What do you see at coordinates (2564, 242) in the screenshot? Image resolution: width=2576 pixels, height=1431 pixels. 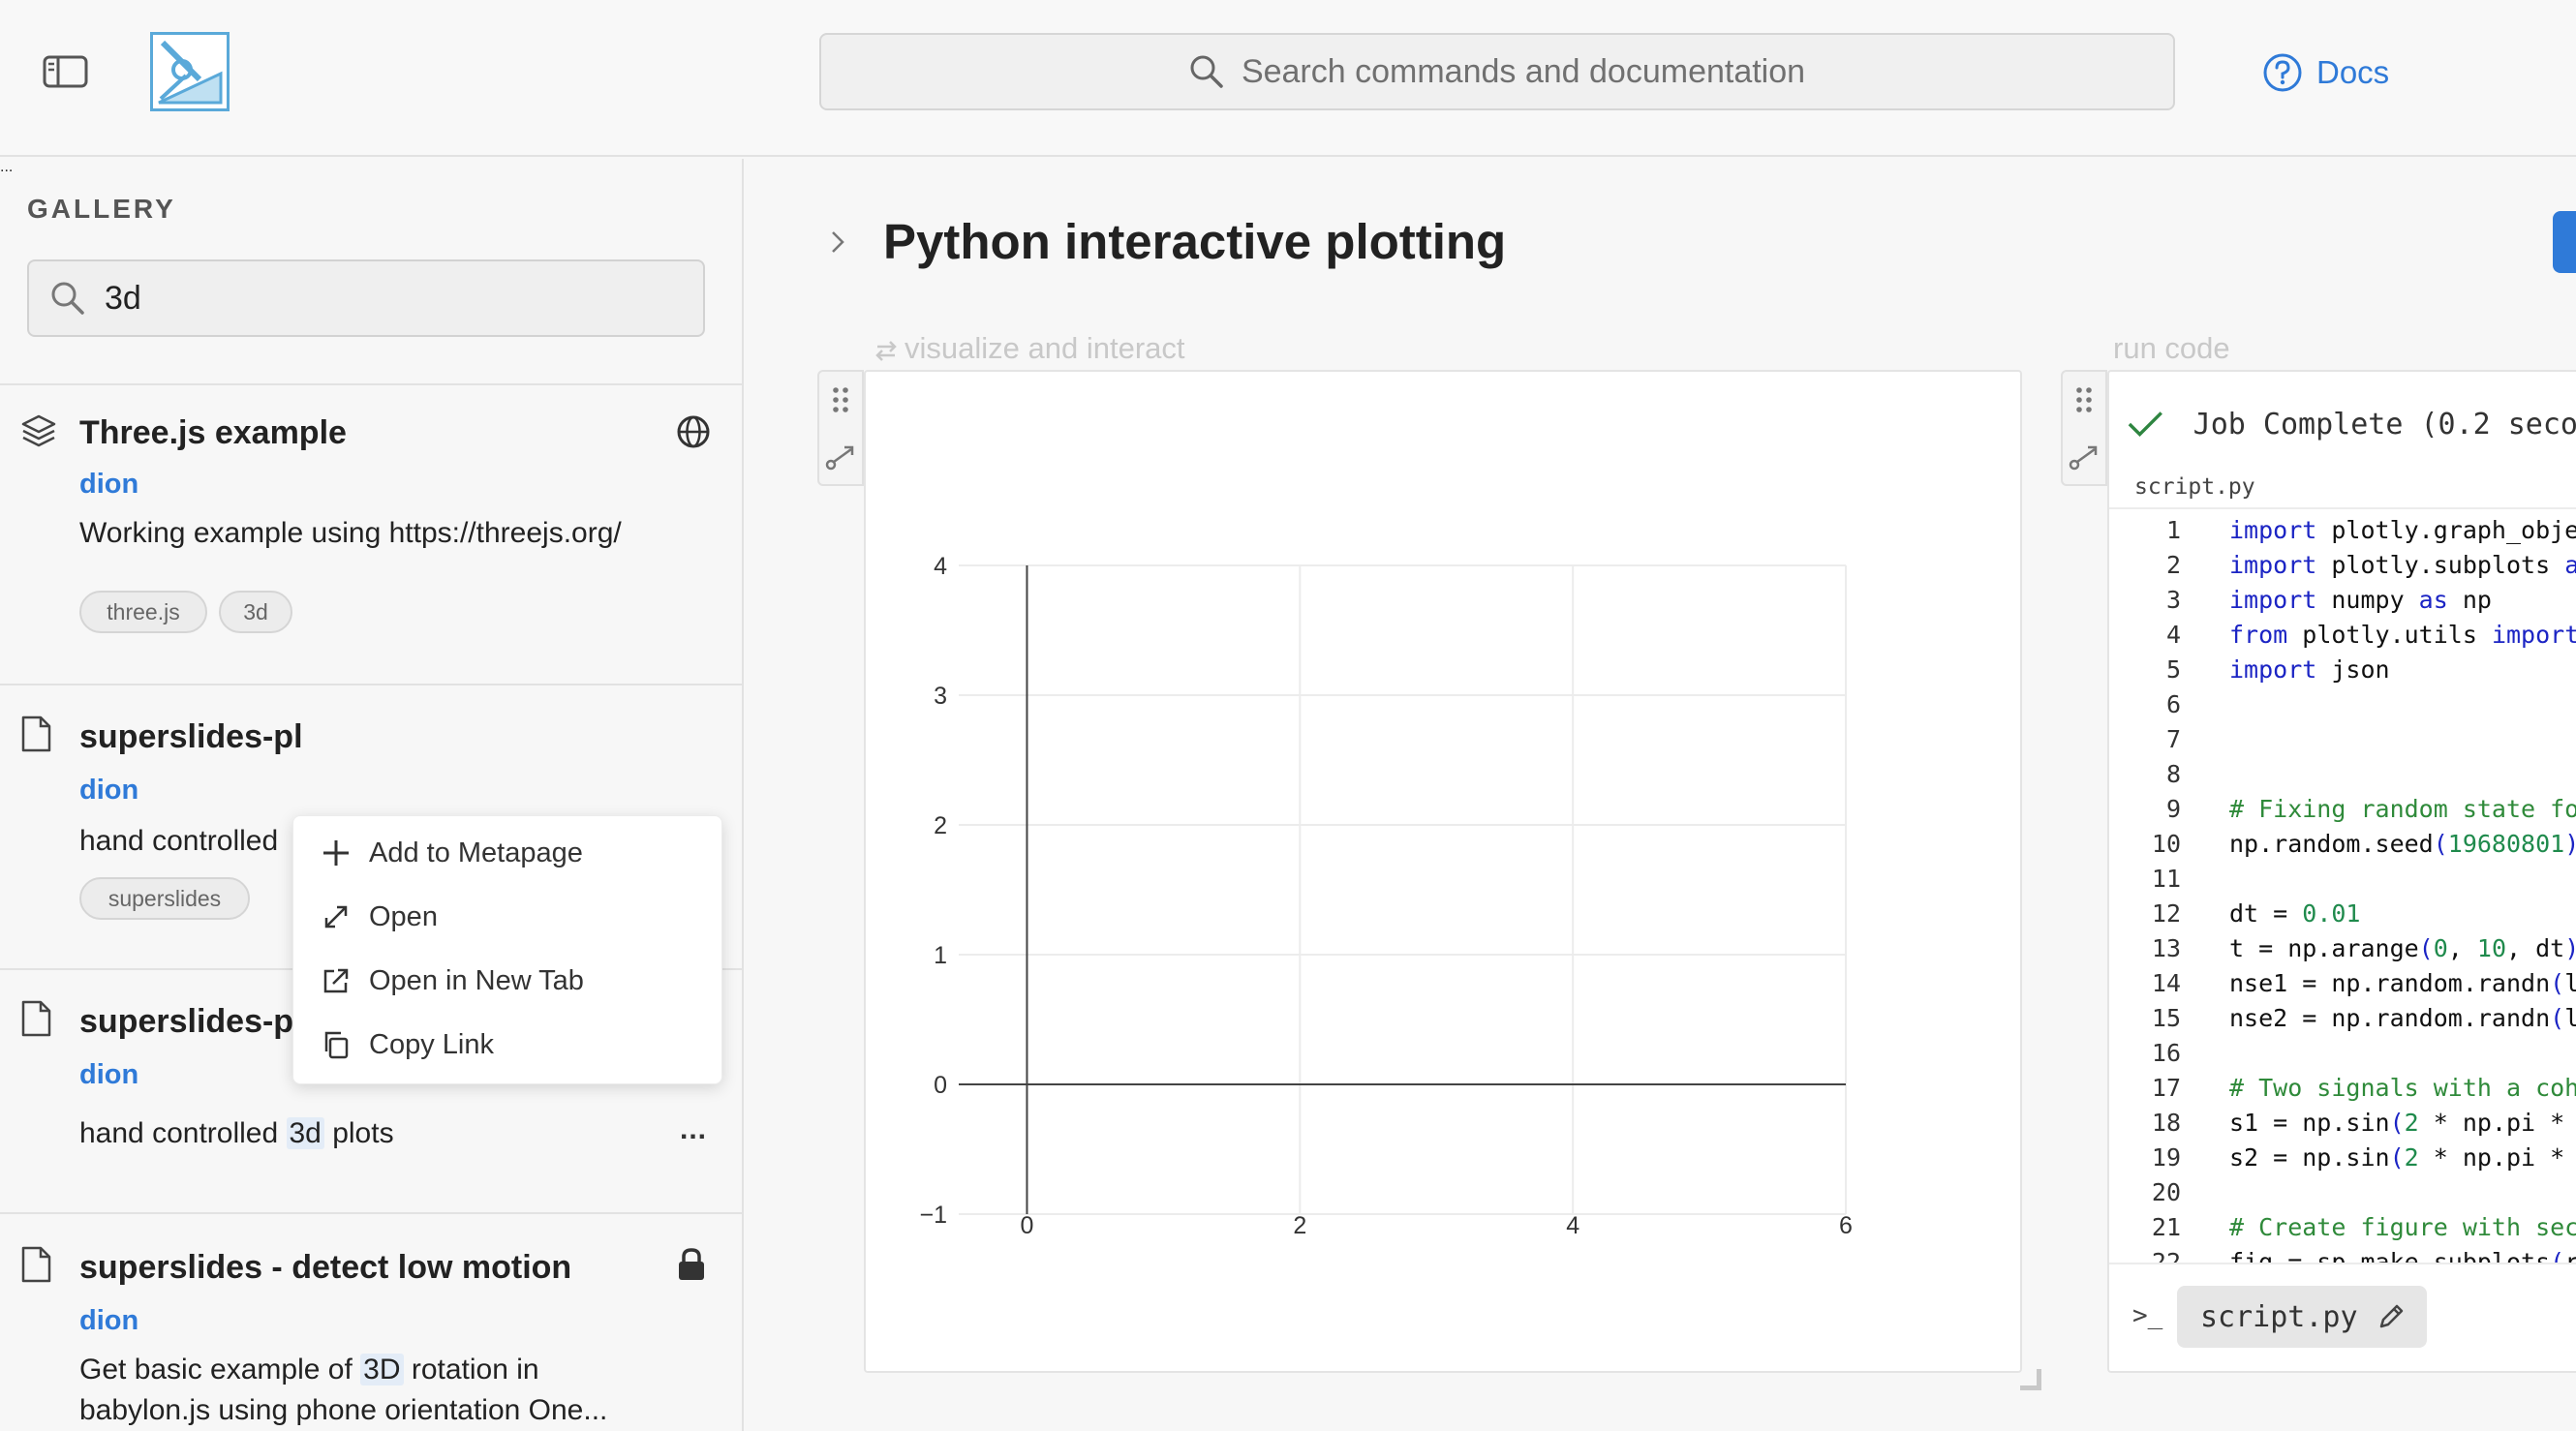 I see `primary-action-button` at bounding box center [2564, 242].